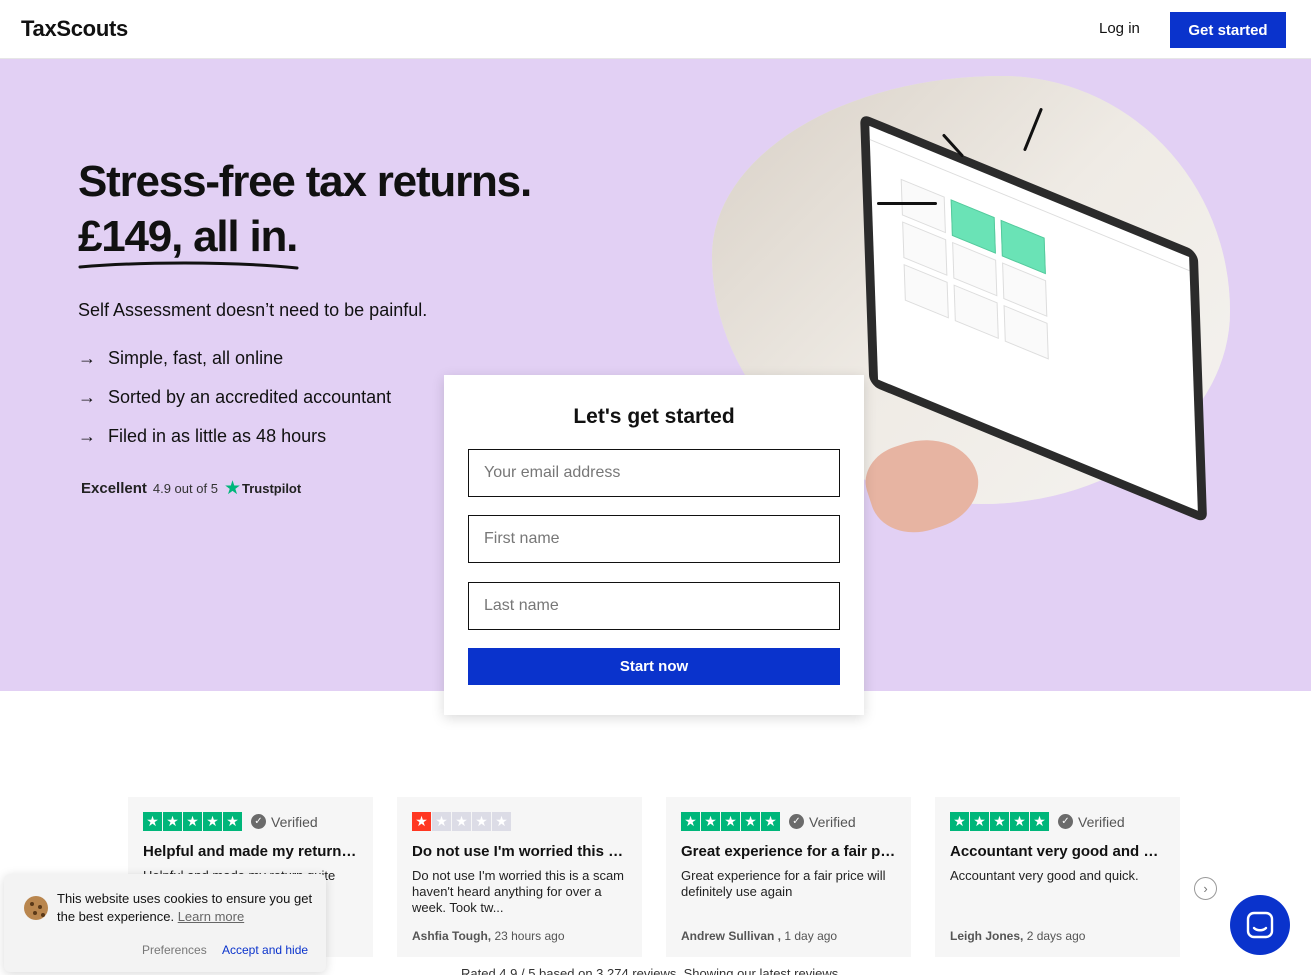  I want to click on benefit-item: → Simple, fast, all online, so click(234, 358).